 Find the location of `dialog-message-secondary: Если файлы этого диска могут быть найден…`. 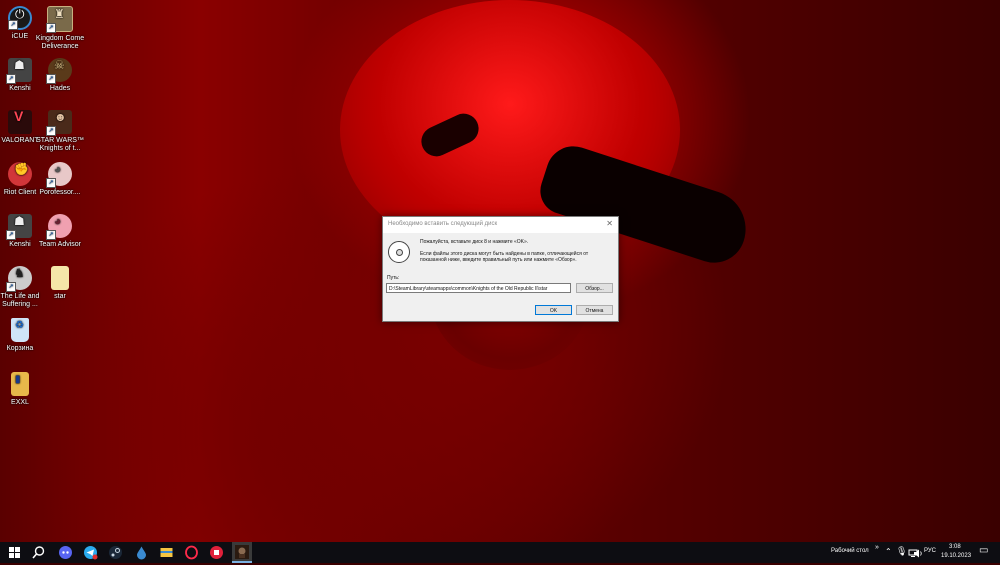

dialog-message-secondary: Если файлы этого диска могут быть найден… is located at coordinates (504, 257).